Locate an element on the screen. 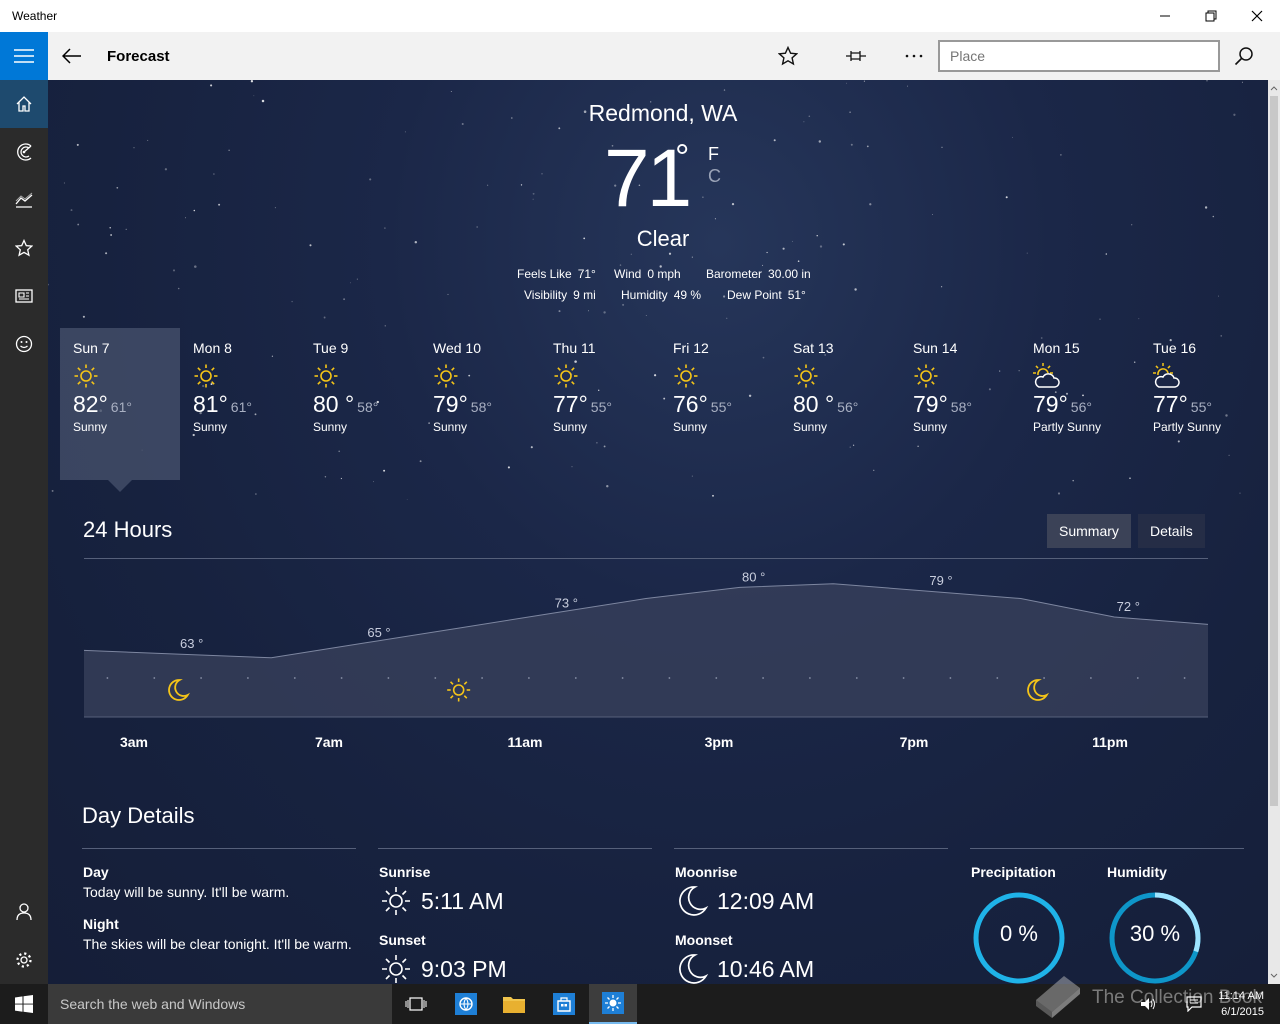 This screenshot has height=1024, width=1280. taskbar-clock: 11:14 AM 6/1/2015 is located at coordinates (1236, 1004).